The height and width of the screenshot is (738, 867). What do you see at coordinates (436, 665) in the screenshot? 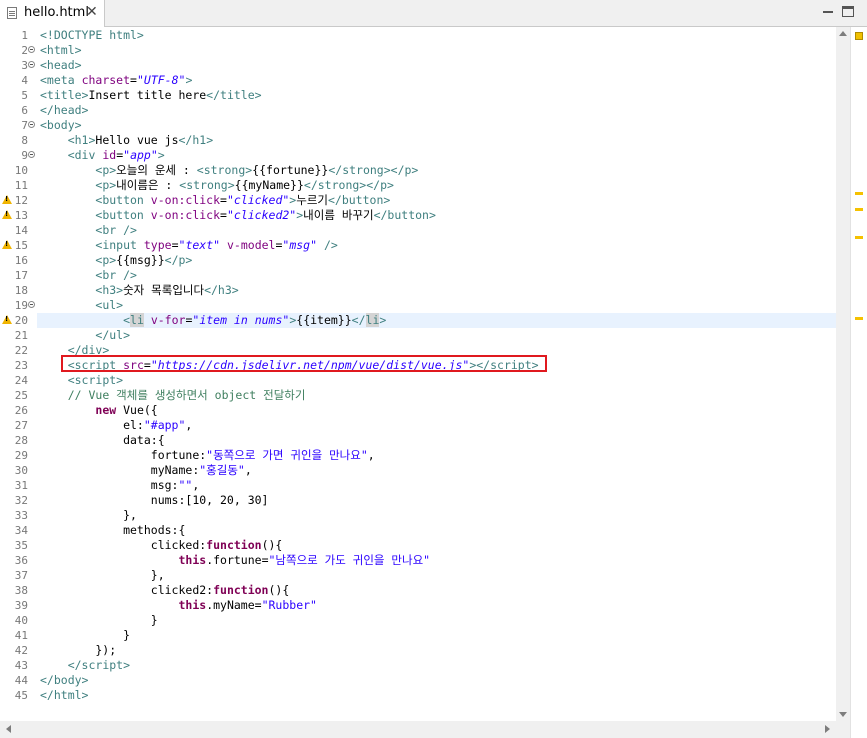
I see `code-line-area: </script>` at bounding box center [436, 665].